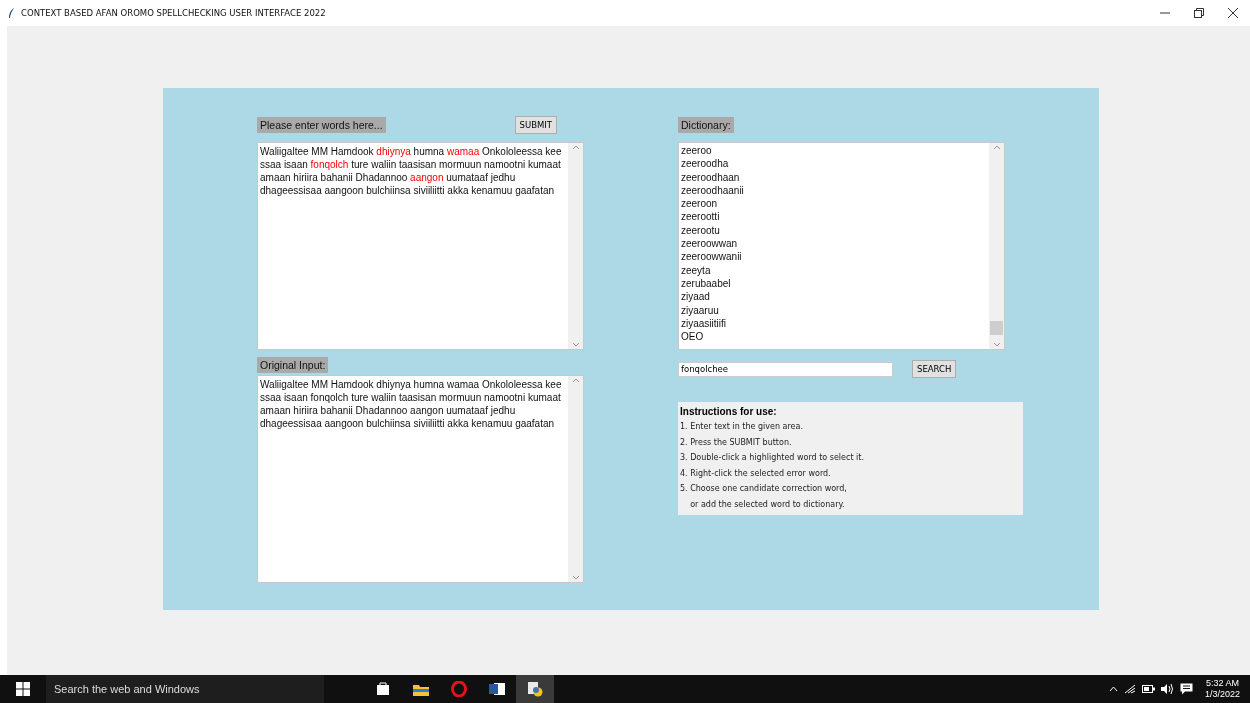 This screenshot has width=1250, height=703. What do you see at coordinates (934, 369) in the screenshot?
I see `search-button: SEARCH` at bounding box center [934, 369].